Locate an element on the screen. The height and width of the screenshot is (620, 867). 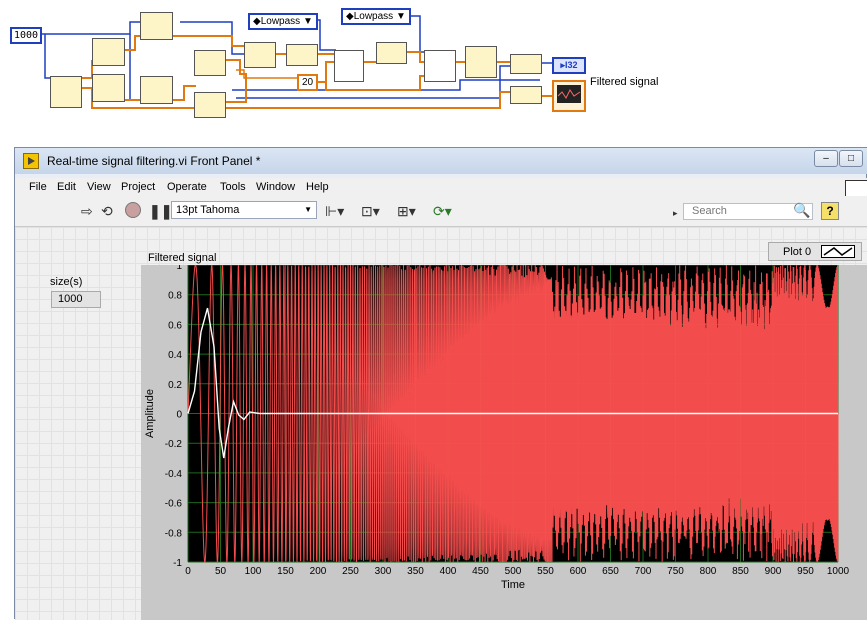
y-tick-label: 0 is located at coordinates (179, 415).